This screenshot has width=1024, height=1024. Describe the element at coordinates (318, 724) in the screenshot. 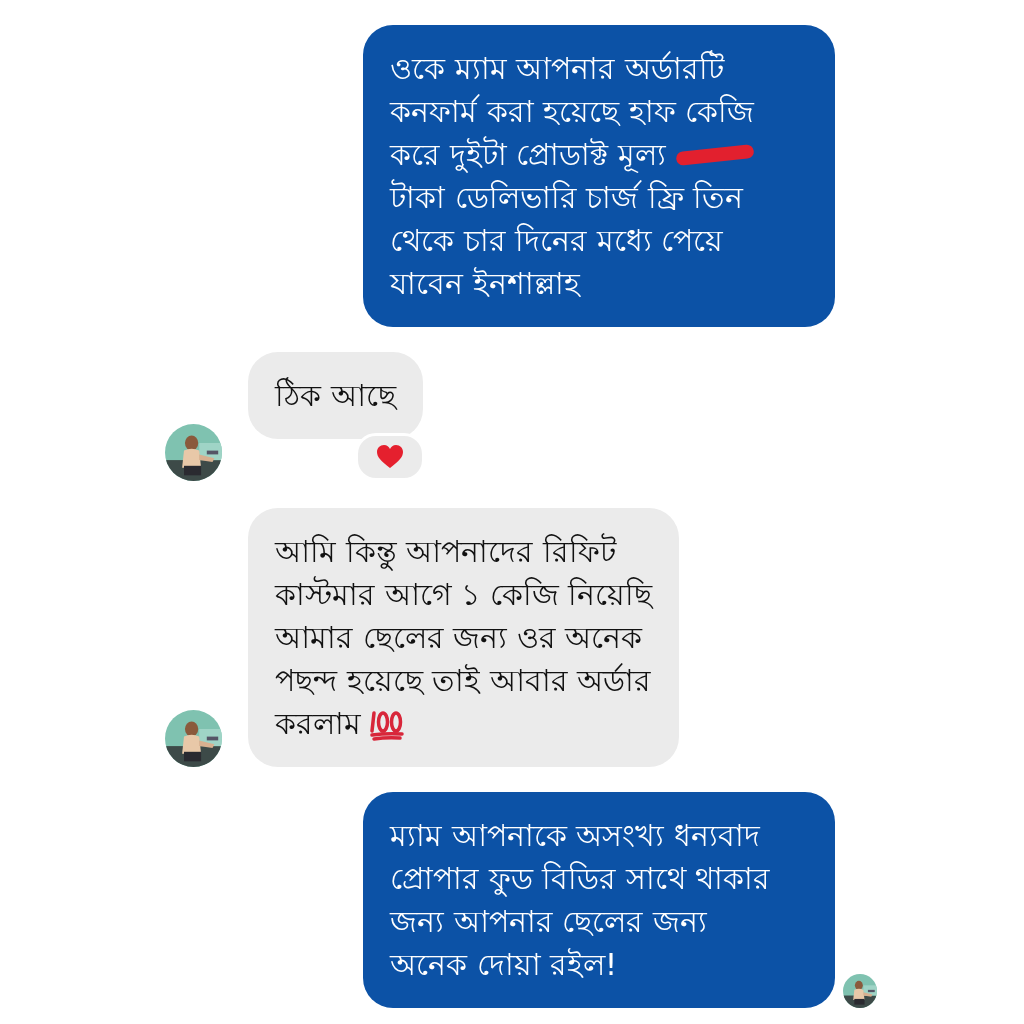

I see `message-text: করলাম` at that location.